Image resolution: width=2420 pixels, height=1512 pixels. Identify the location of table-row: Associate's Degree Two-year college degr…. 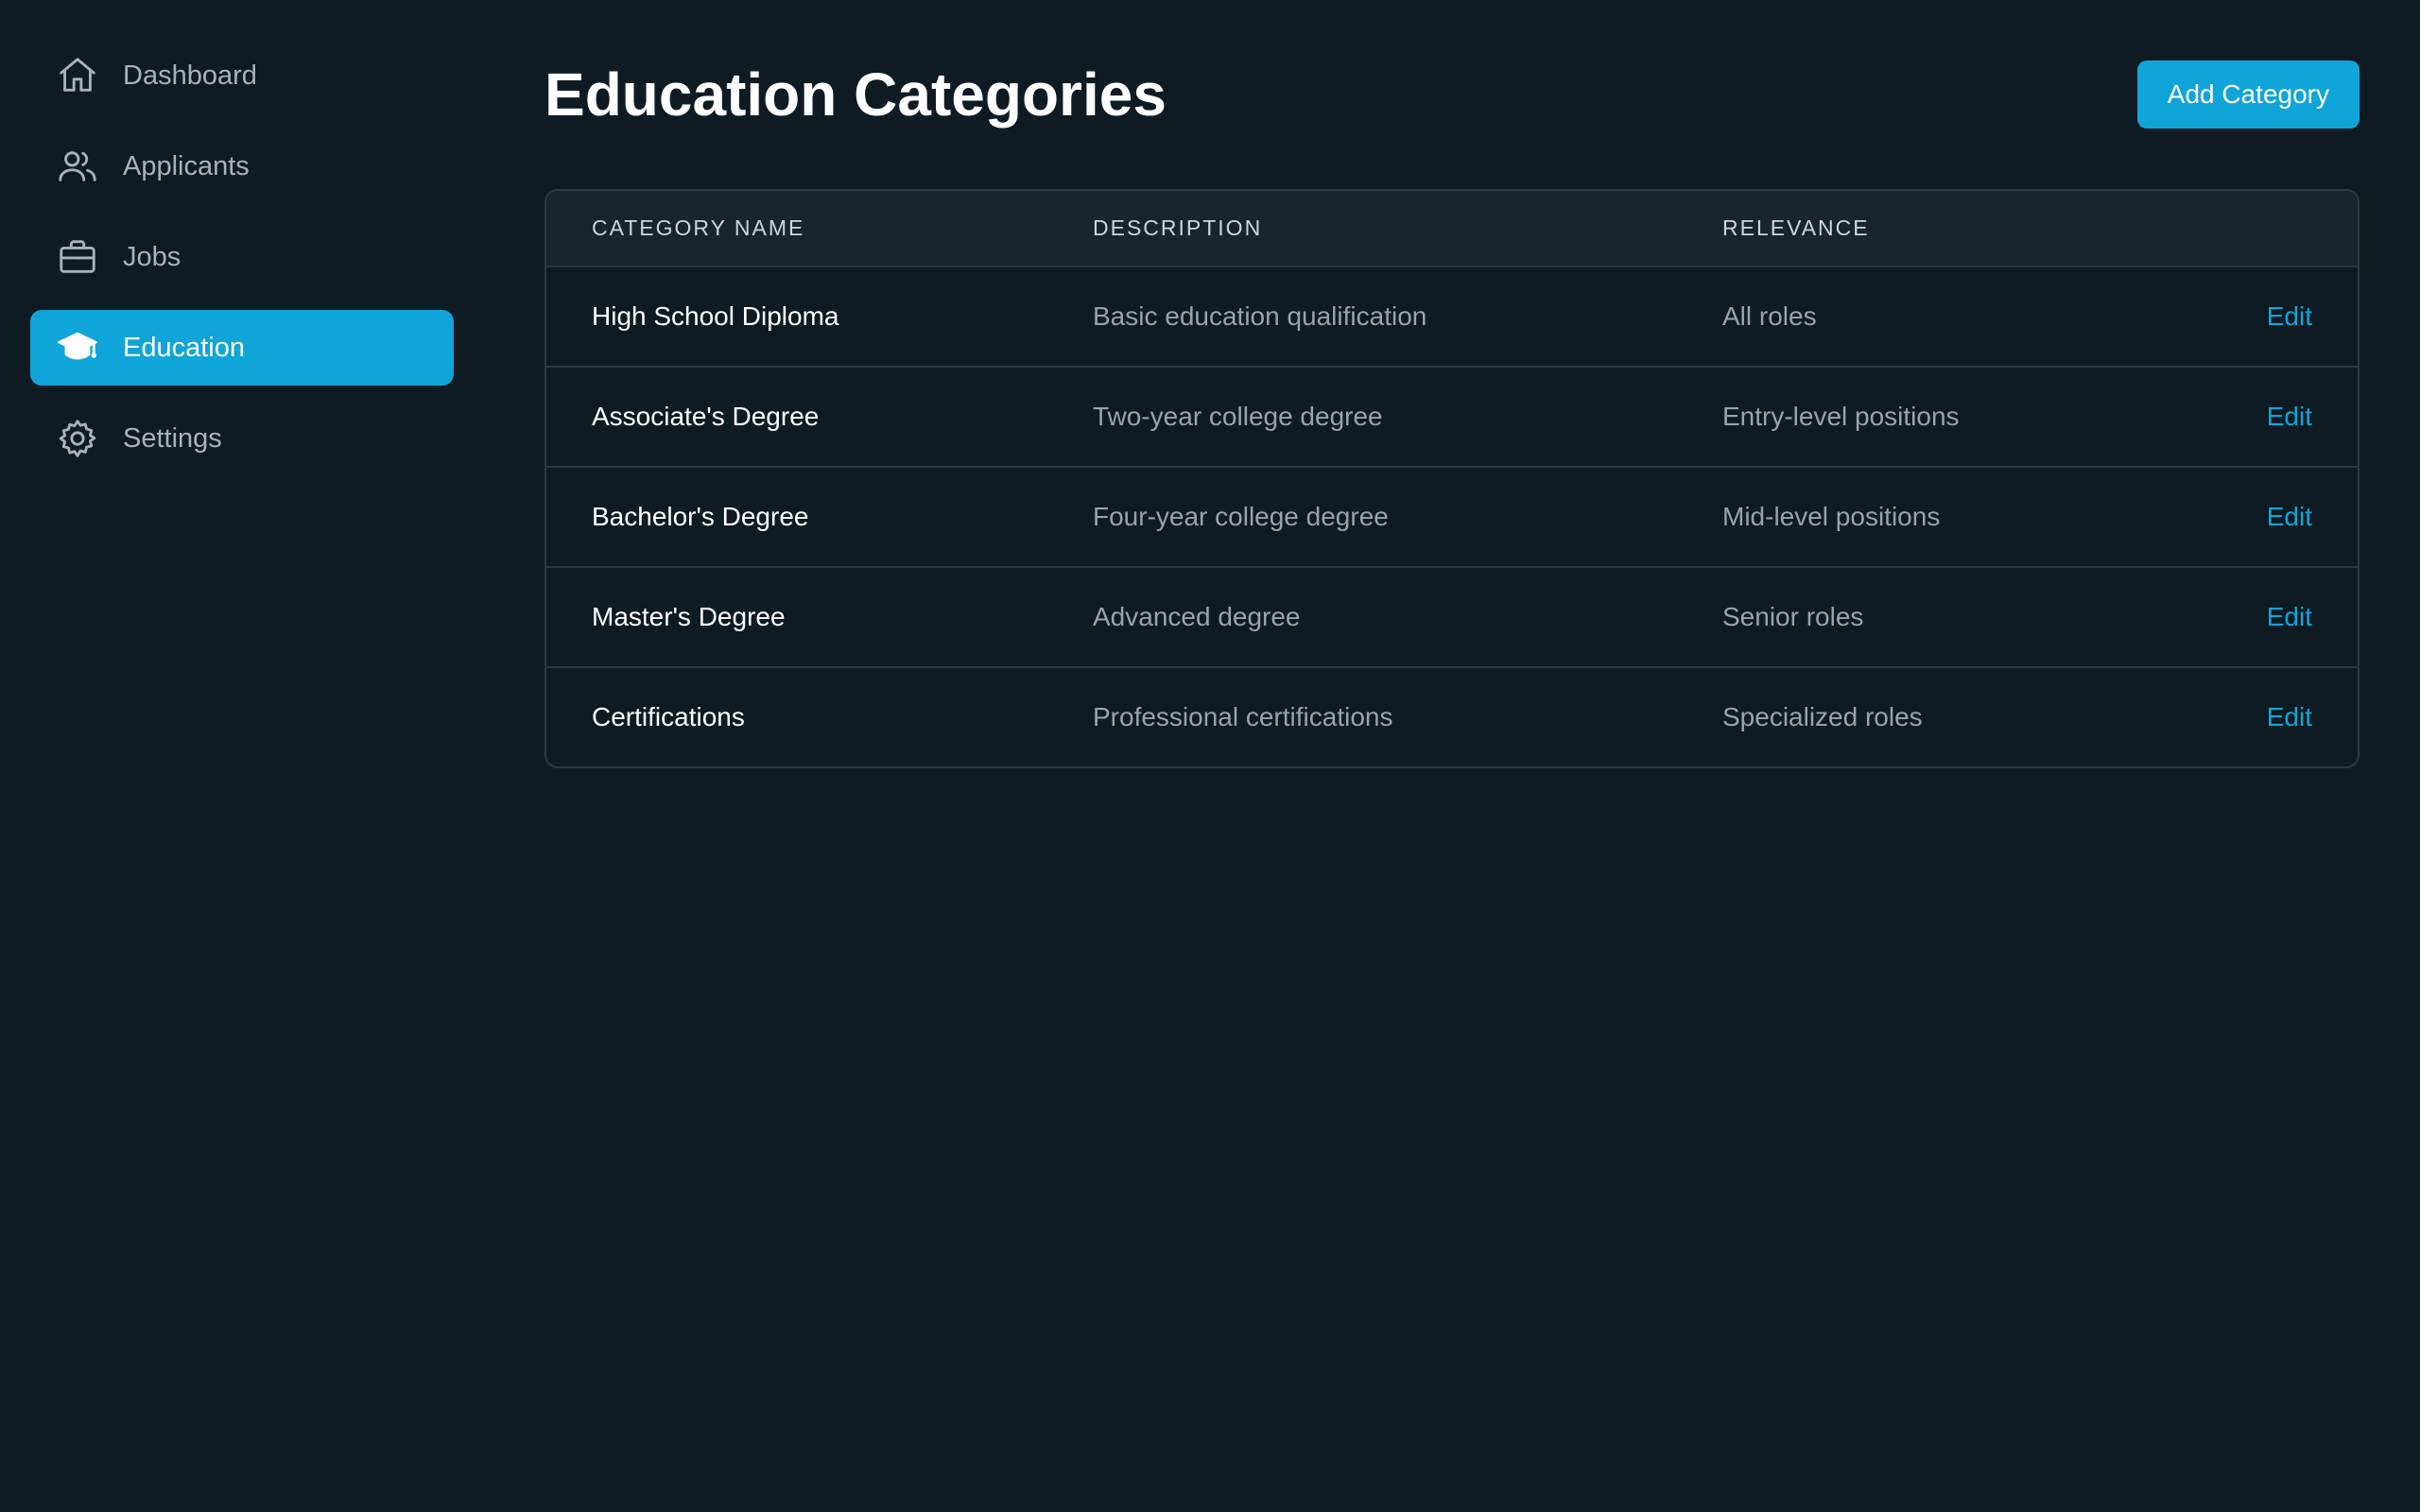
(1452, 417).